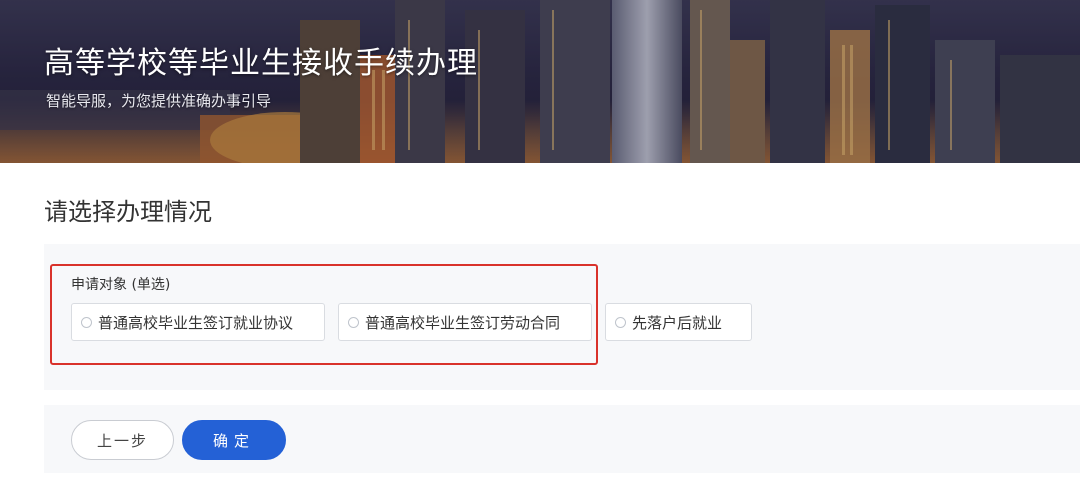 The height and width of the screenshot is (486, 1080). I want to click on applicant-field-label: 申请对象 (单选), so click(121, 285).